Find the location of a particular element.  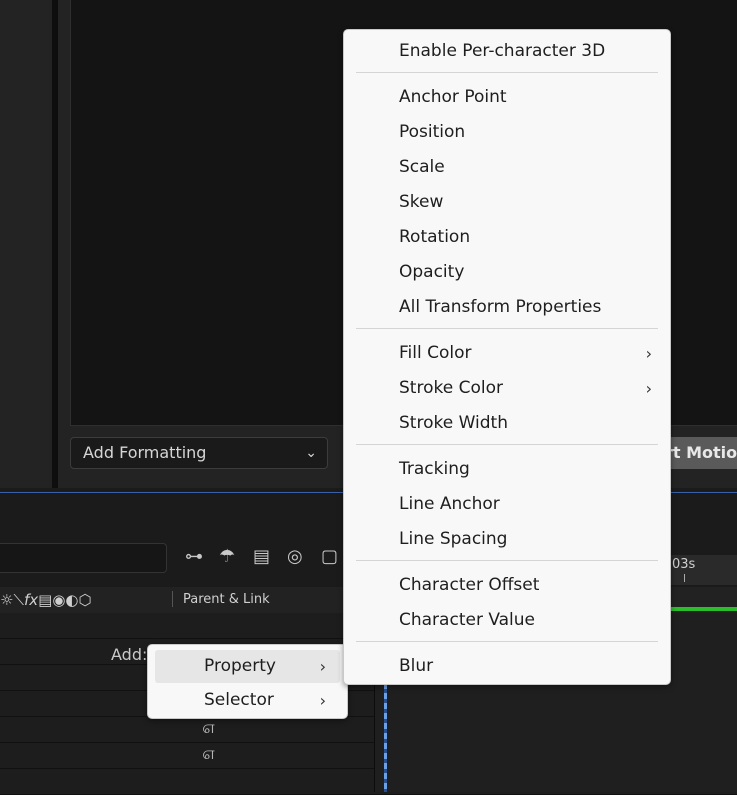

menu-item-position: Position is located at coordinates (507, 132).